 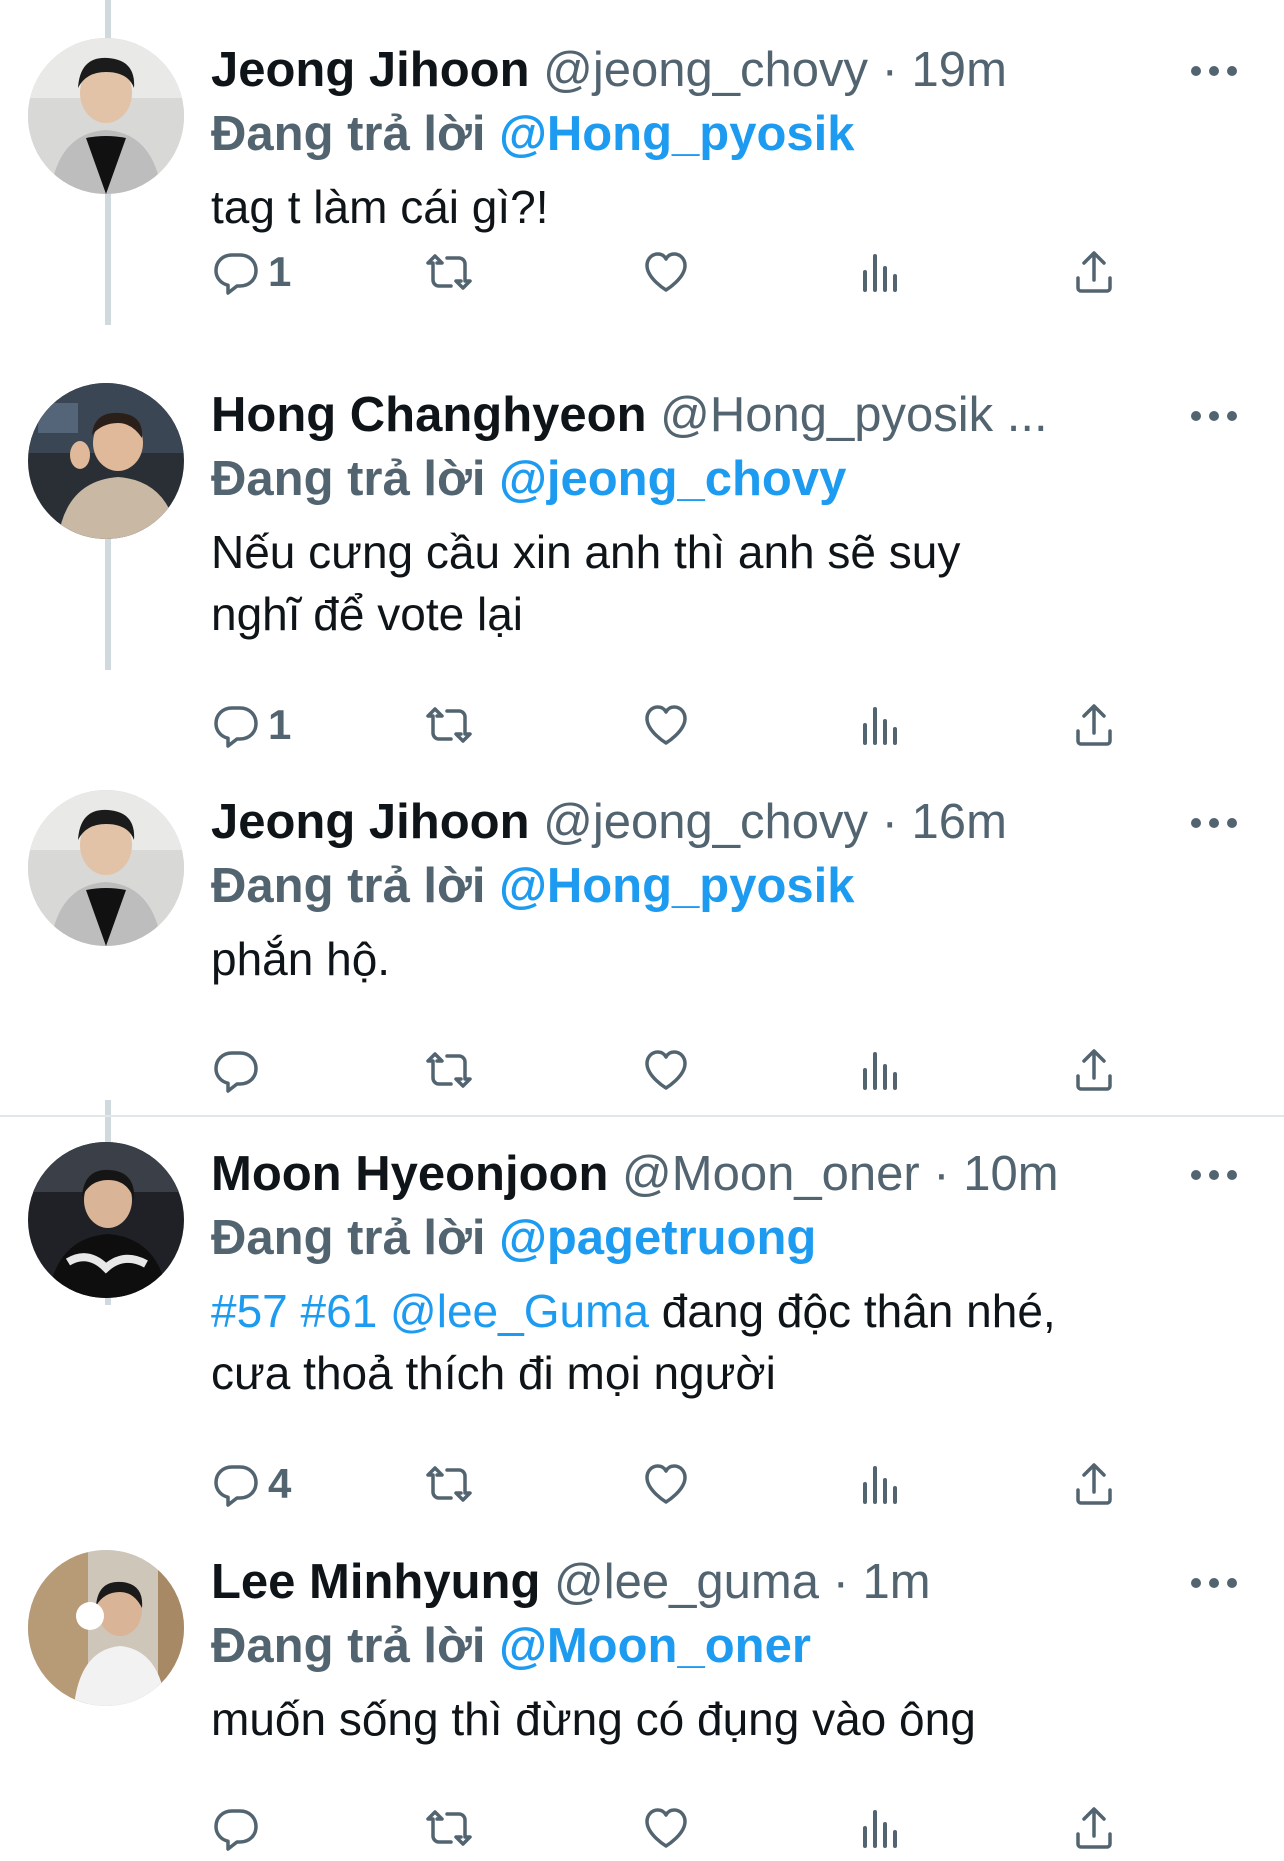 I want to click on action-bar: 4, so click(x=642, y=1484).